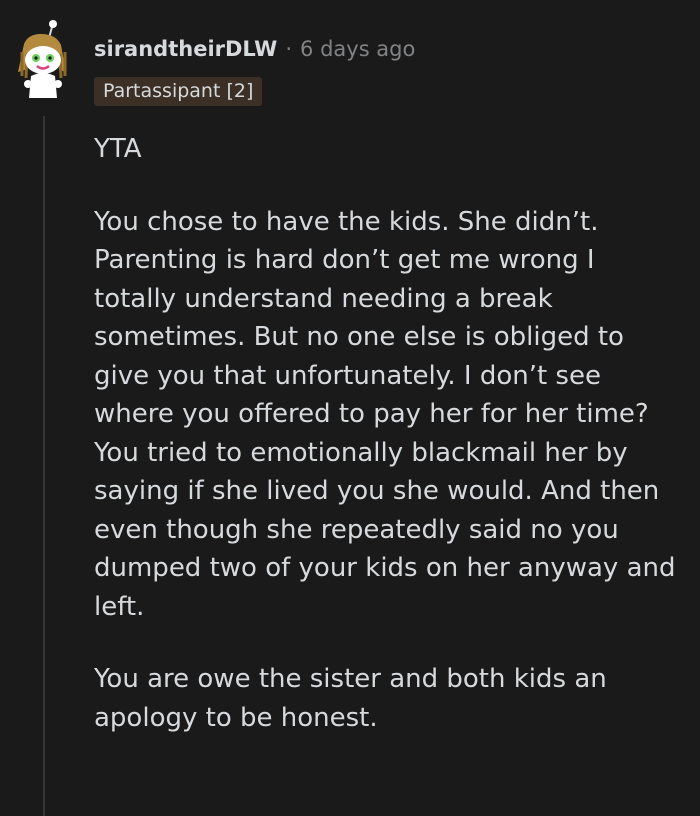  Describe the element at coordinates (178, 91) in the screenshot. I see `user-flair: Partassipant [2]` at that location.